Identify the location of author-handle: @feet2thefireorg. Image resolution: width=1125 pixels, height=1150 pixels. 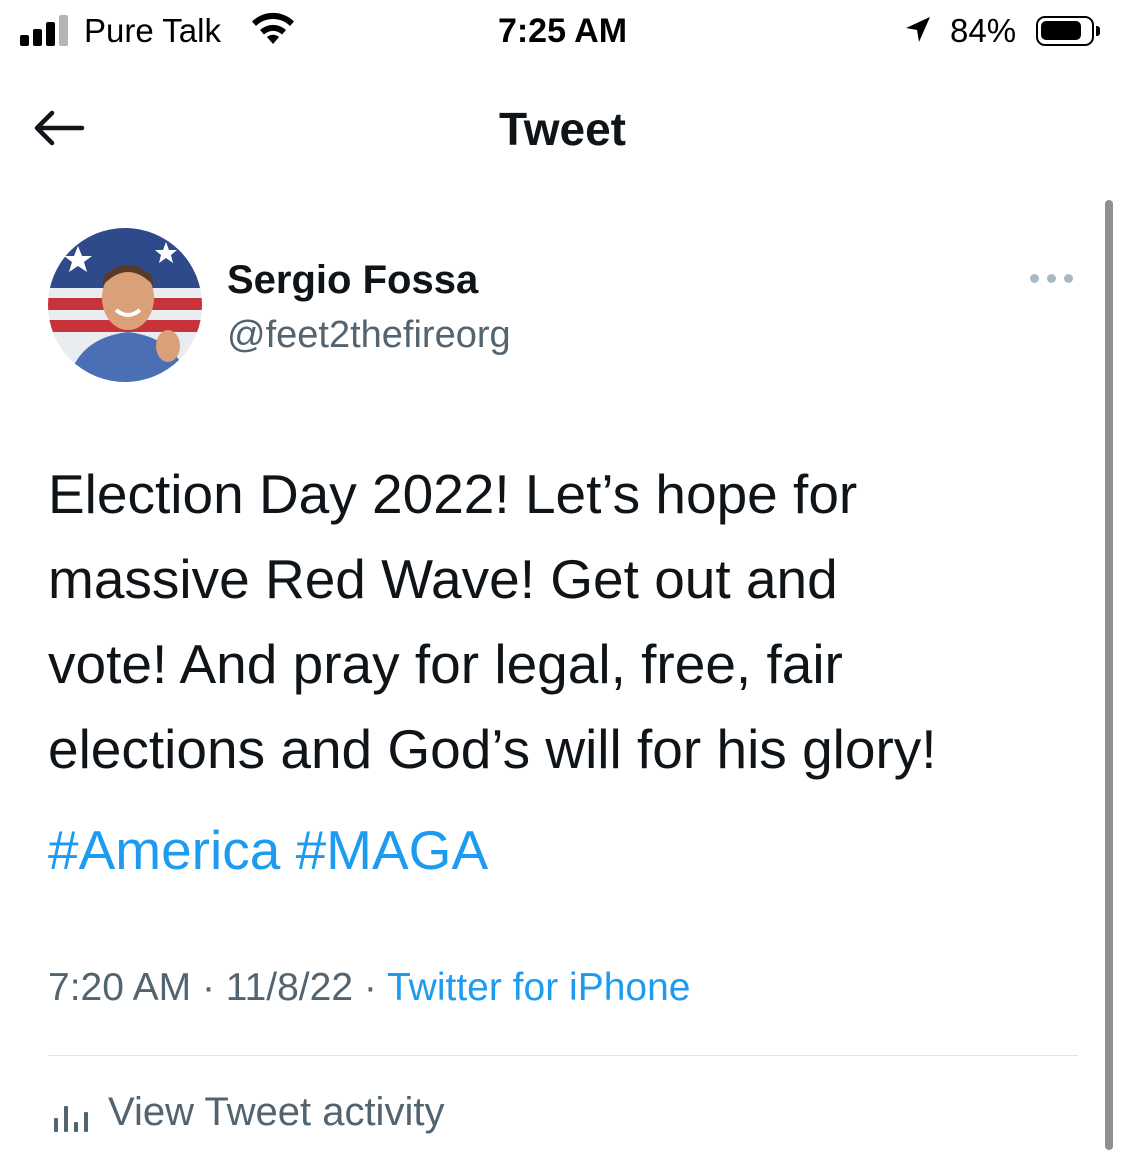
(369, 335).